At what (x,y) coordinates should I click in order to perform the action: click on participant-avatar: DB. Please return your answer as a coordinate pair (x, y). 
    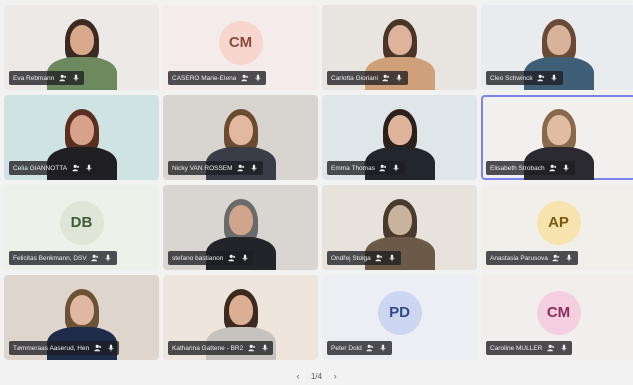
    Looking at the image, I should click on (81, 222).